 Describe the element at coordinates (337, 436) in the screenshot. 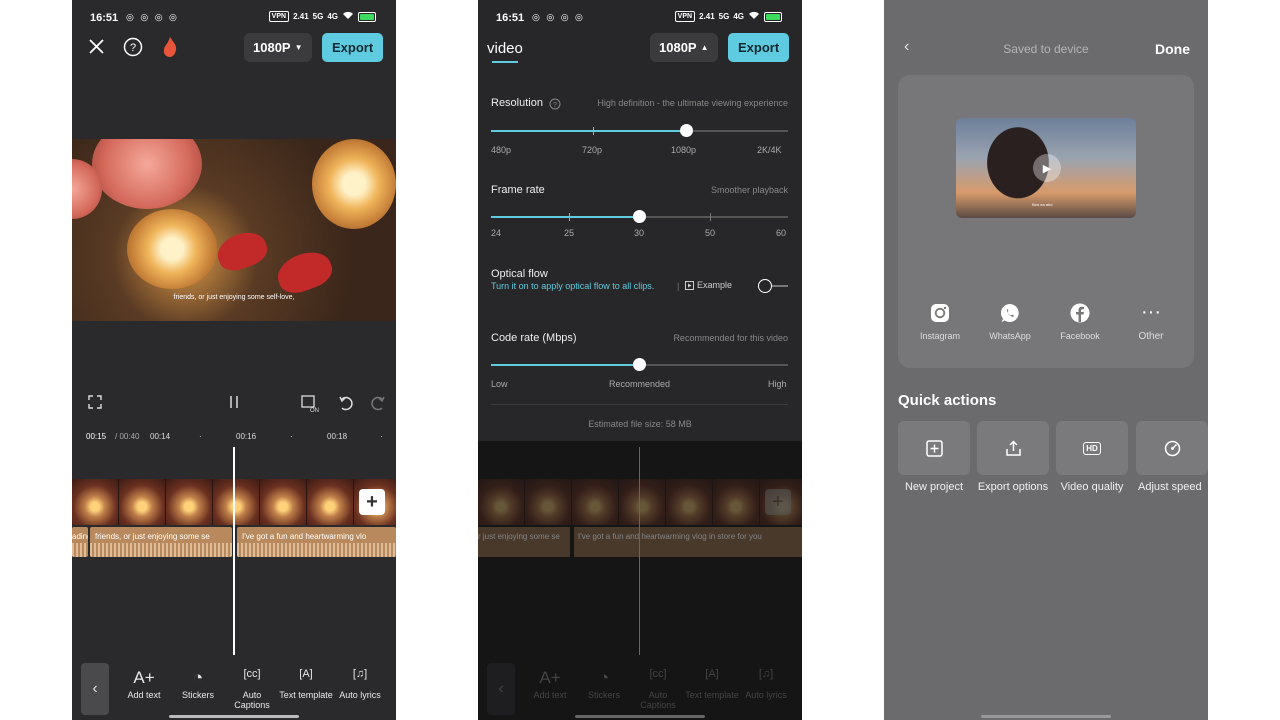

I see `ruler-mark: 00:18` at that location.